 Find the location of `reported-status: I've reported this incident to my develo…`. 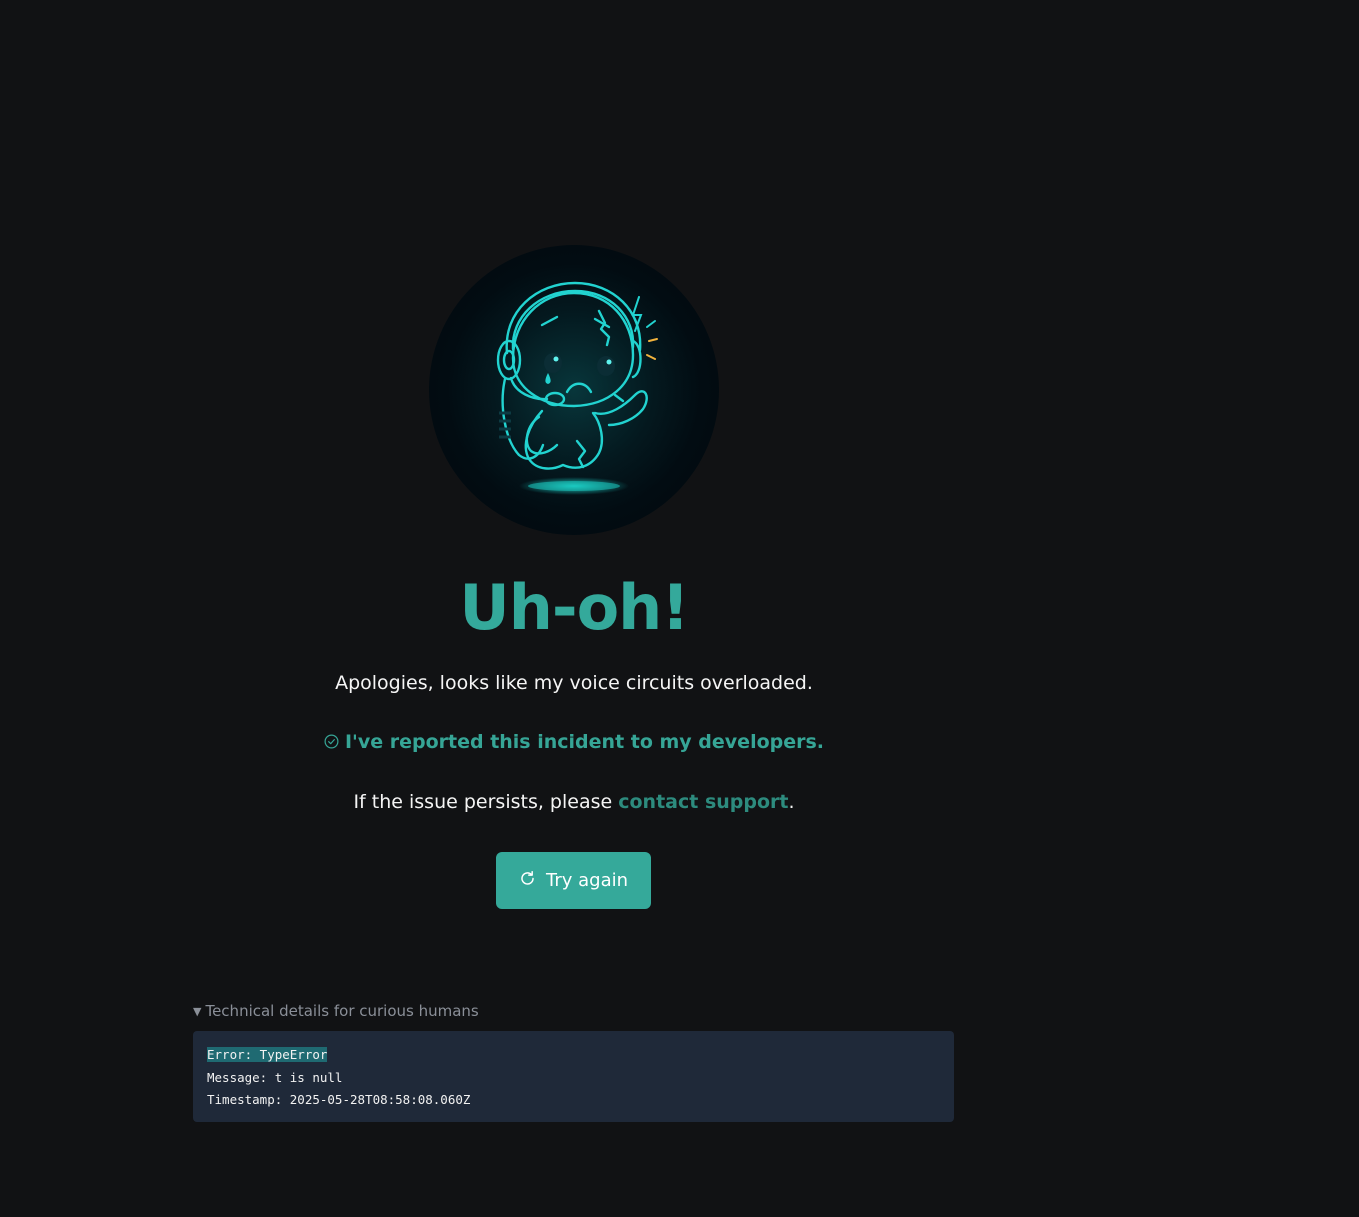

reported-status: I've reported this incident to my develo… is located at coordinates (574, 742).